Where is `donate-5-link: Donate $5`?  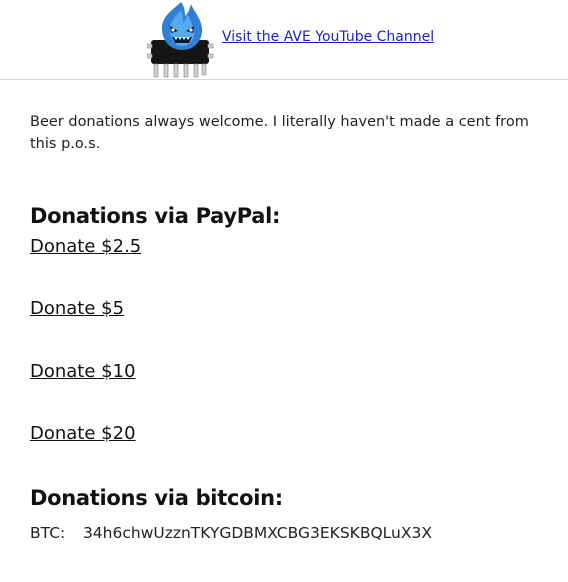
donate-5-link: Donate $5 is located at coordinates (77, 308).